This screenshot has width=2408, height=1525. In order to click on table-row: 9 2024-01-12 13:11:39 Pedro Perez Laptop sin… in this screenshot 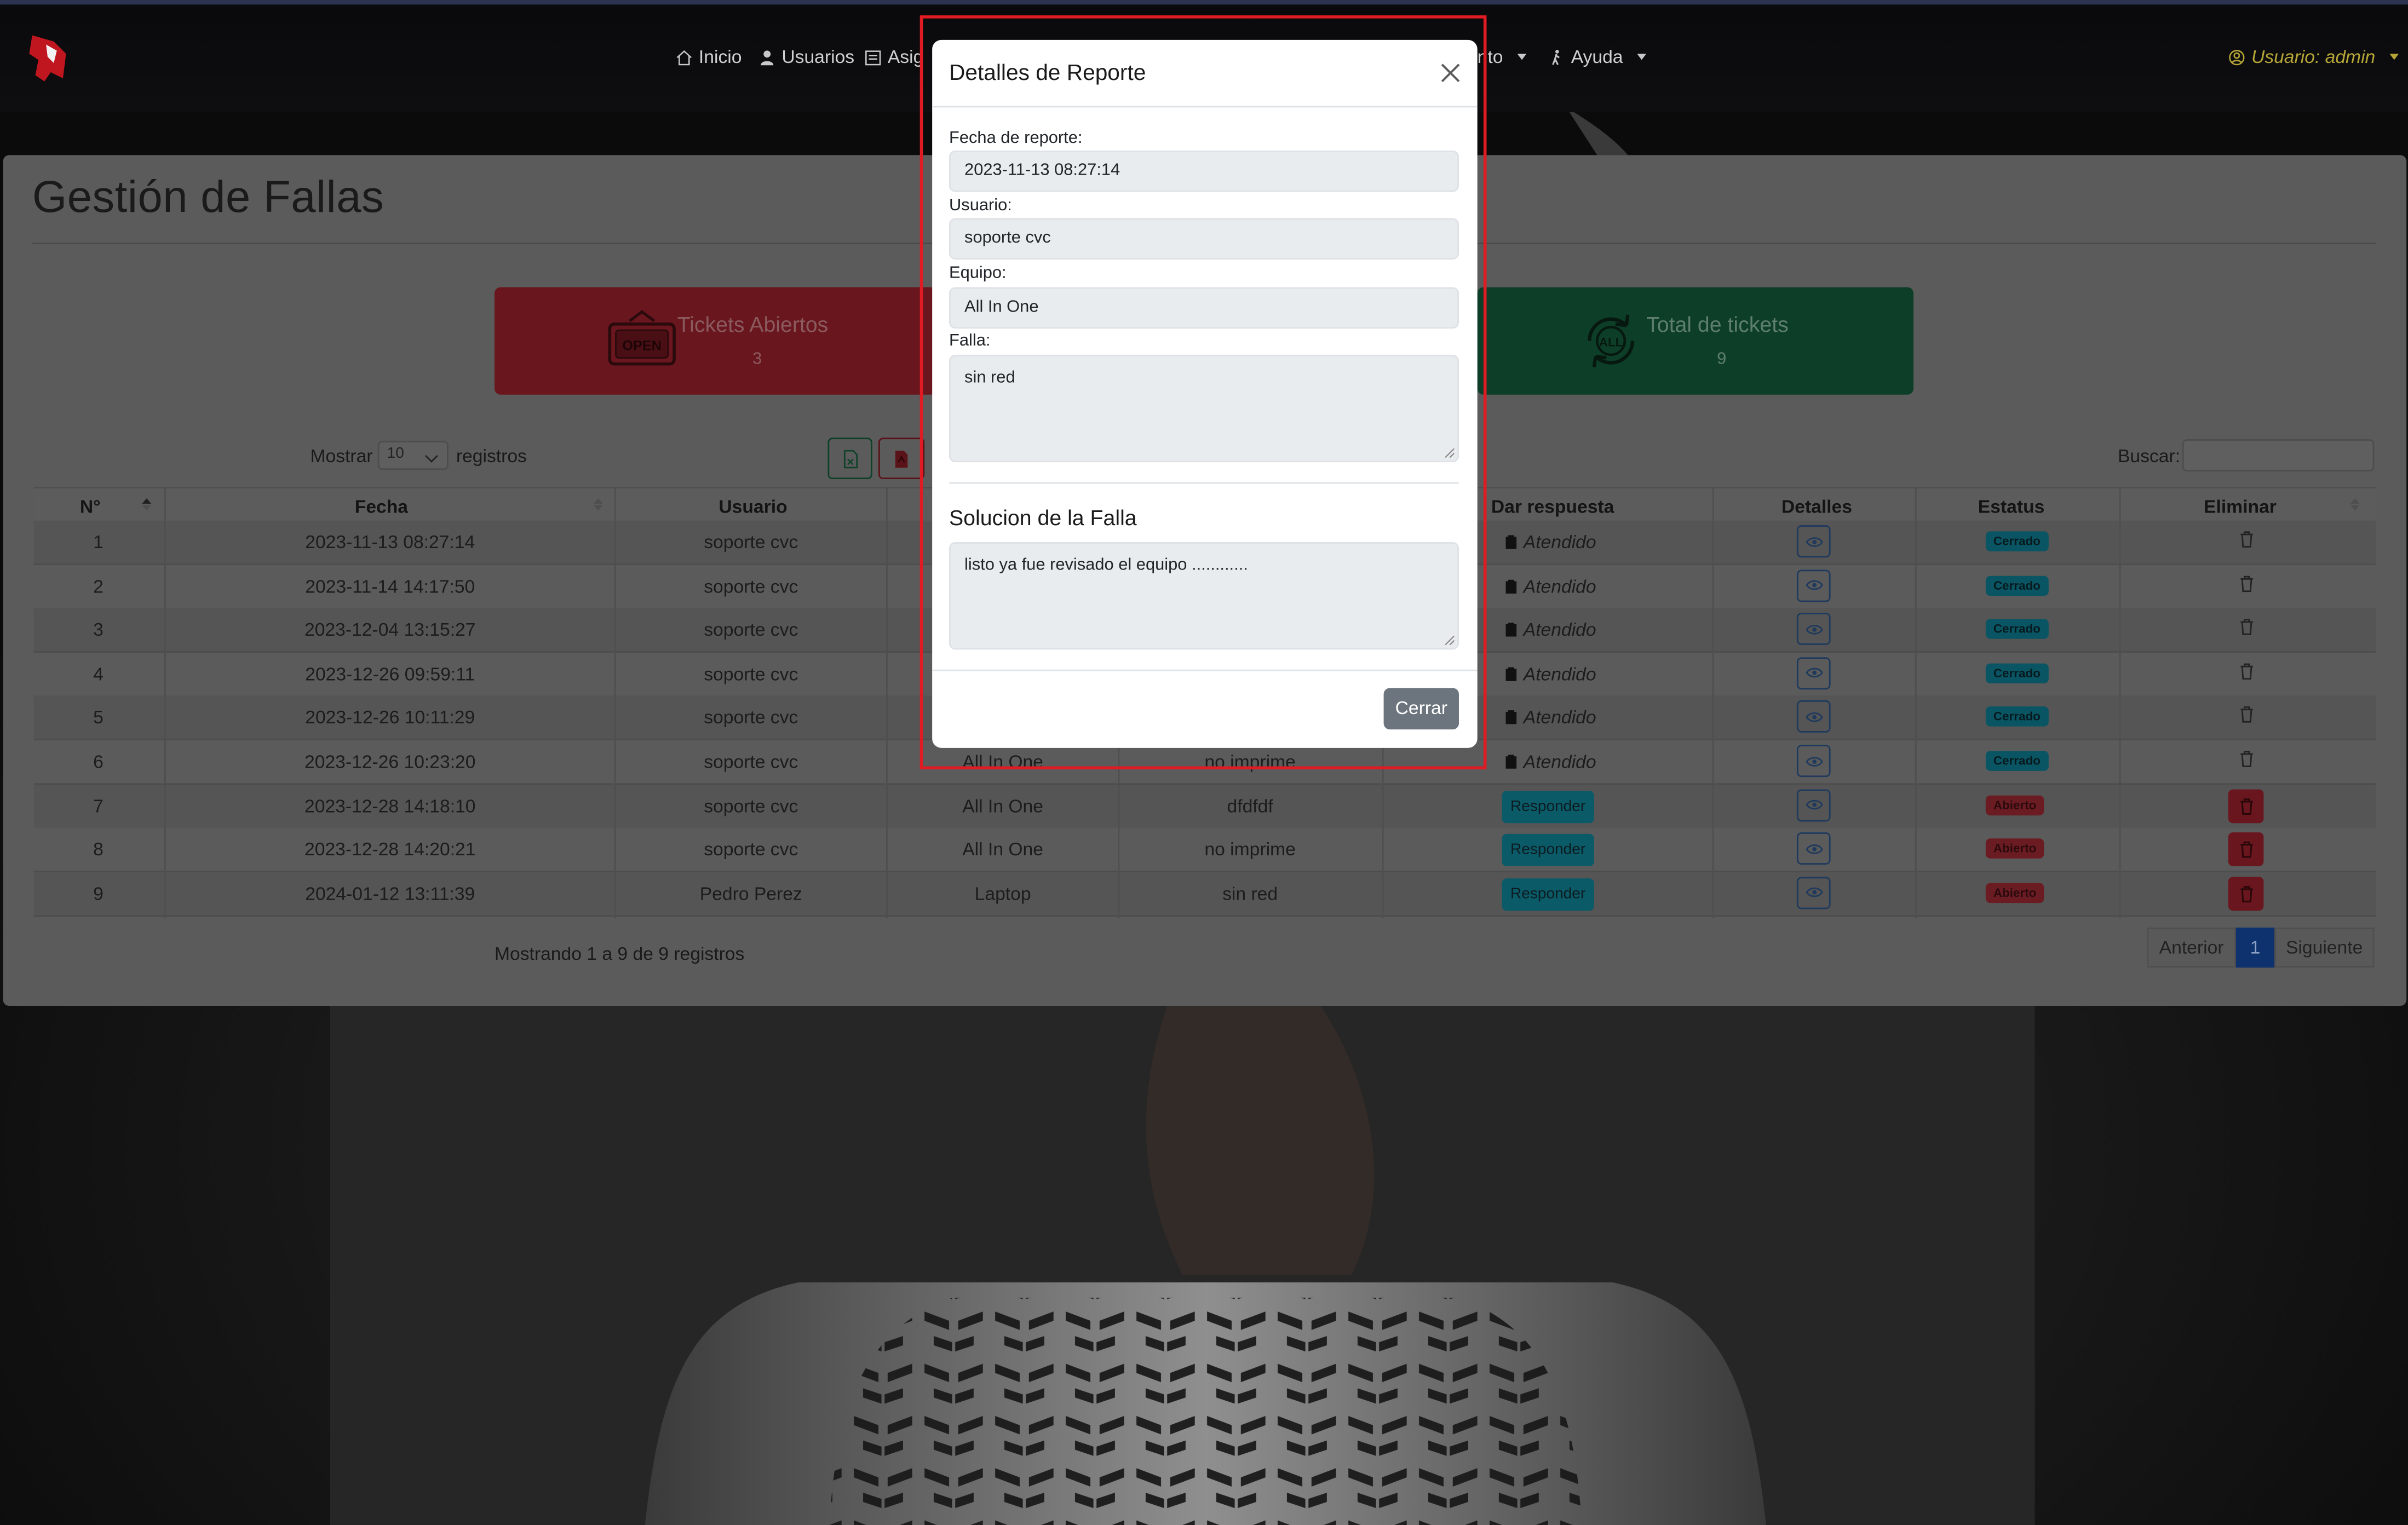, I will do `click(1205, 895)`.